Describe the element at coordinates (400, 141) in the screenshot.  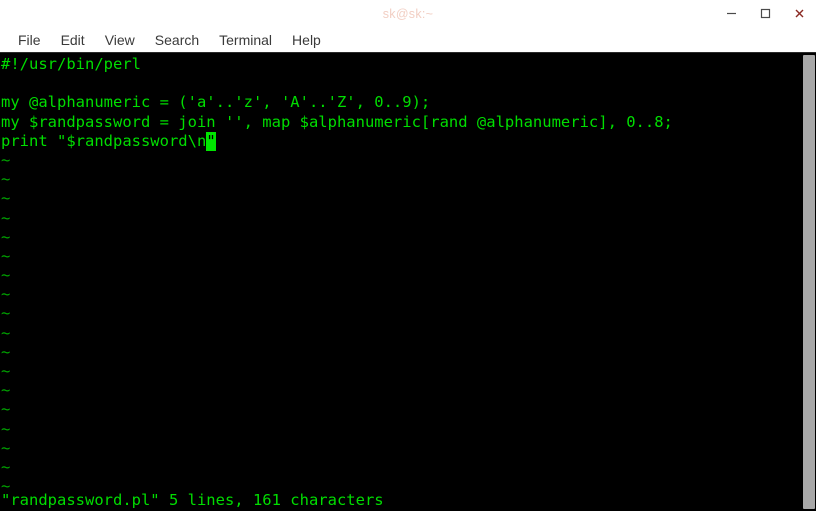
I see `code-line-with-cursor: print "$randpassword\n"` at that location.